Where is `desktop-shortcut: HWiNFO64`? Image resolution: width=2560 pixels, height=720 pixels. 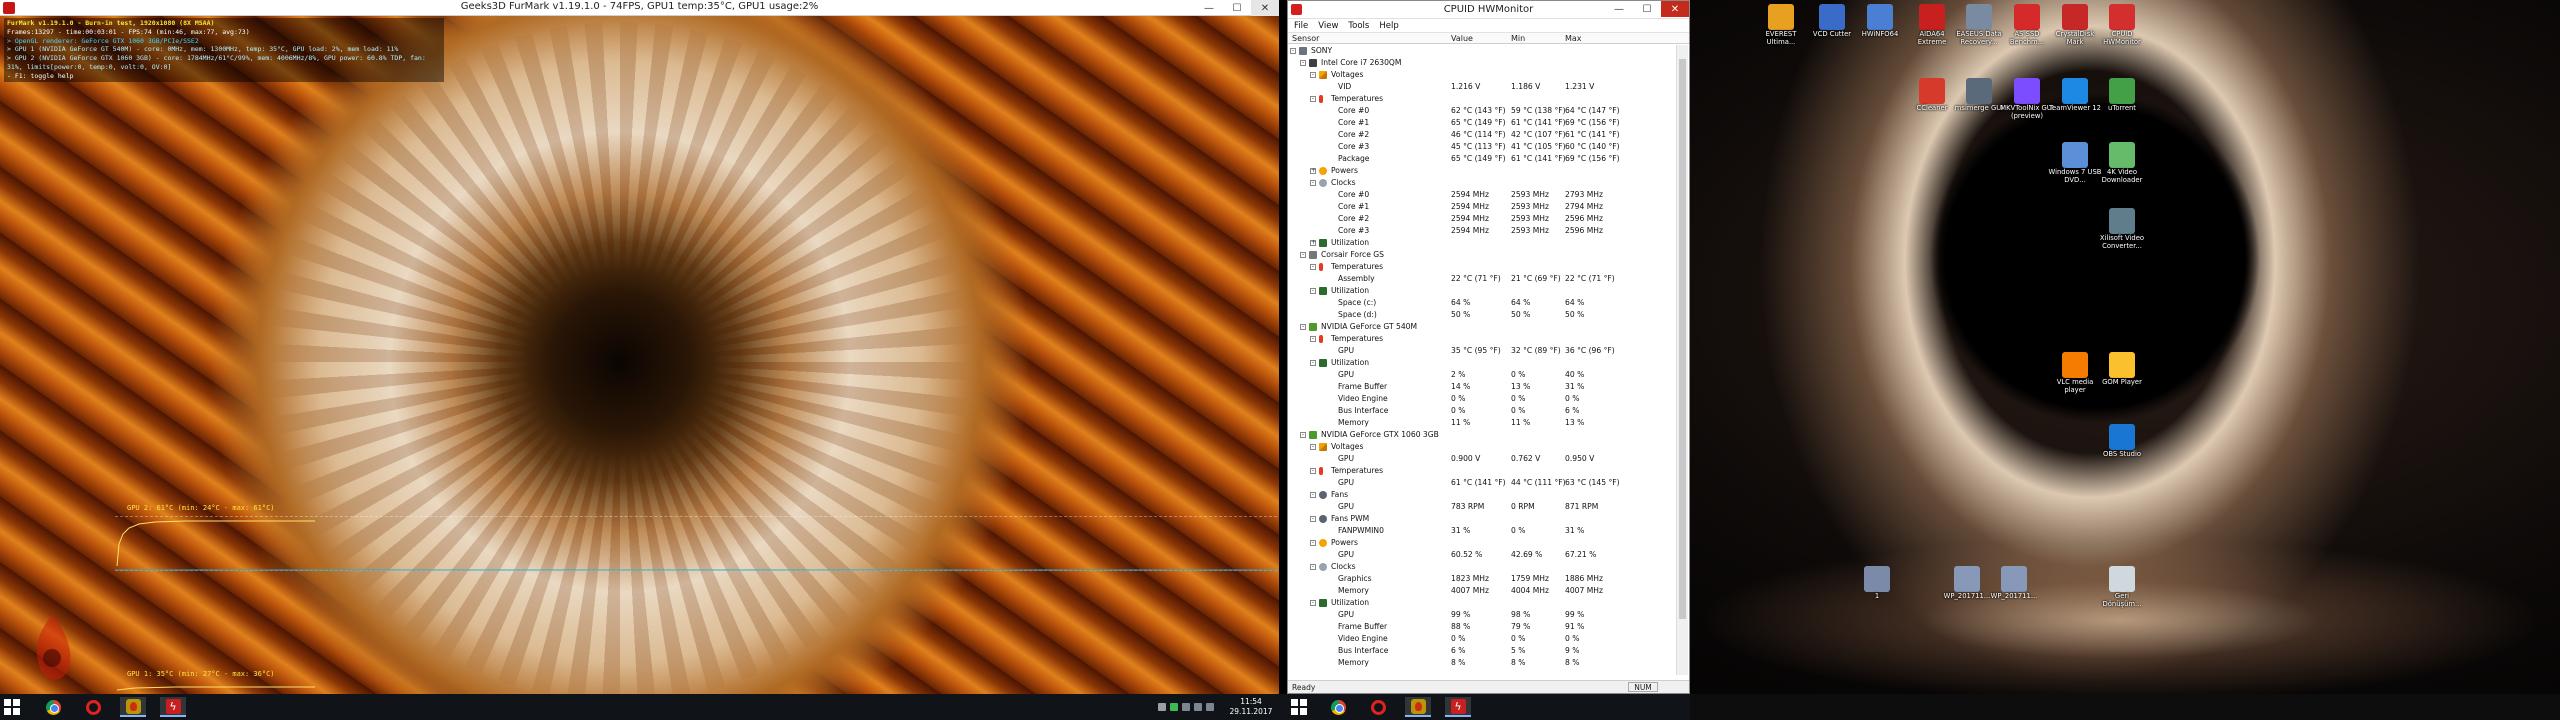 desktop-shortcut: HWiNFO64 is located at coordinates (1880, 21).